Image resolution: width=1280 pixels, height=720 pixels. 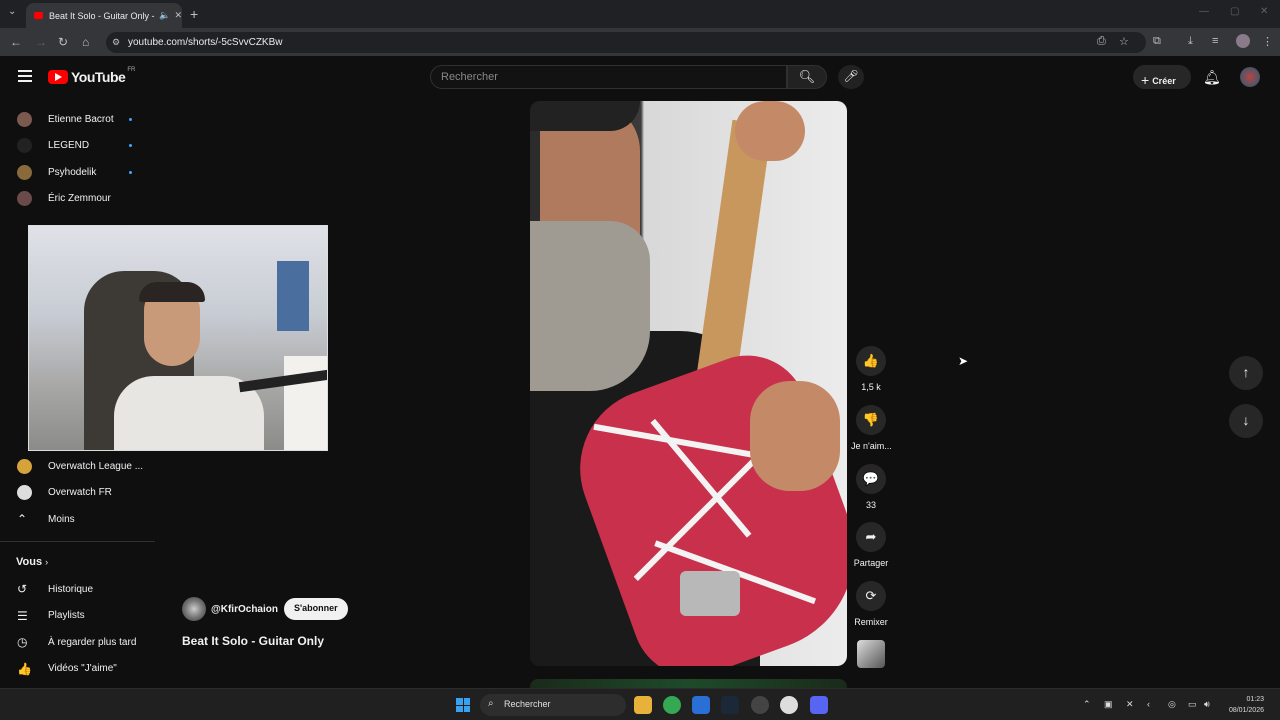 I want to click on forward-icon: →, so click(x=41, y=42).